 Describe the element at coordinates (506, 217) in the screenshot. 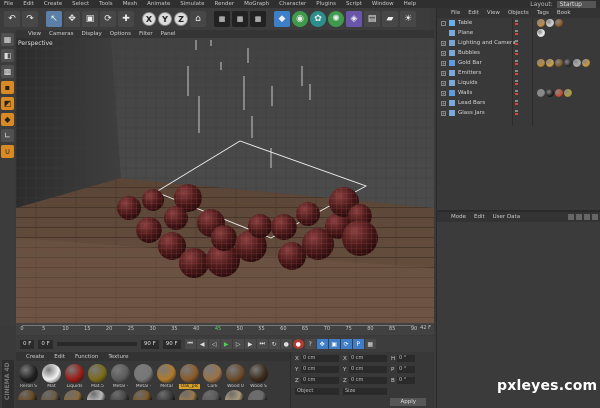

I see `am-menu-user-data: User Data` at that location.